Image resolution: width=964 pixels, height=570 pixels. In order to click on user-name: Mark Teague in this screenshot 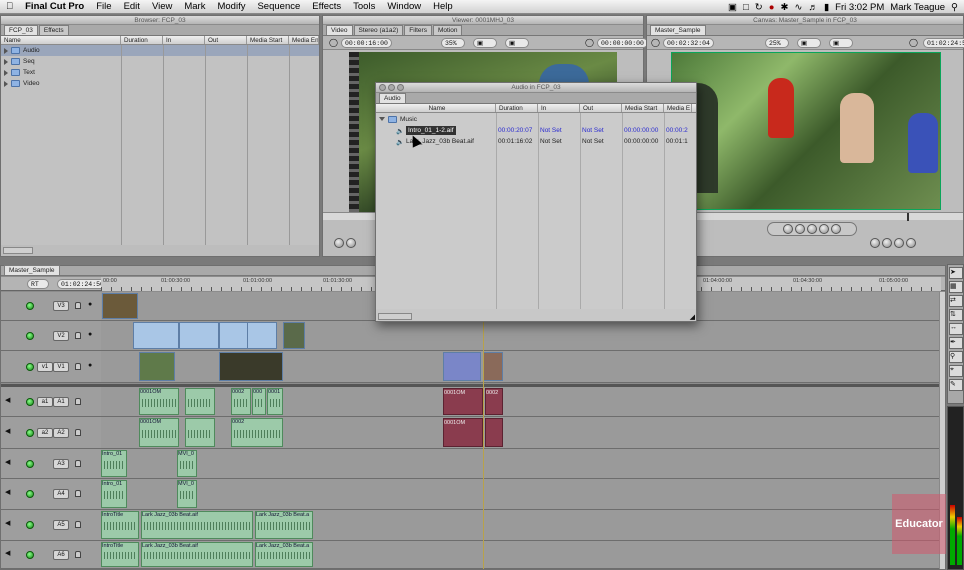, I will do `click(917, 7)`.